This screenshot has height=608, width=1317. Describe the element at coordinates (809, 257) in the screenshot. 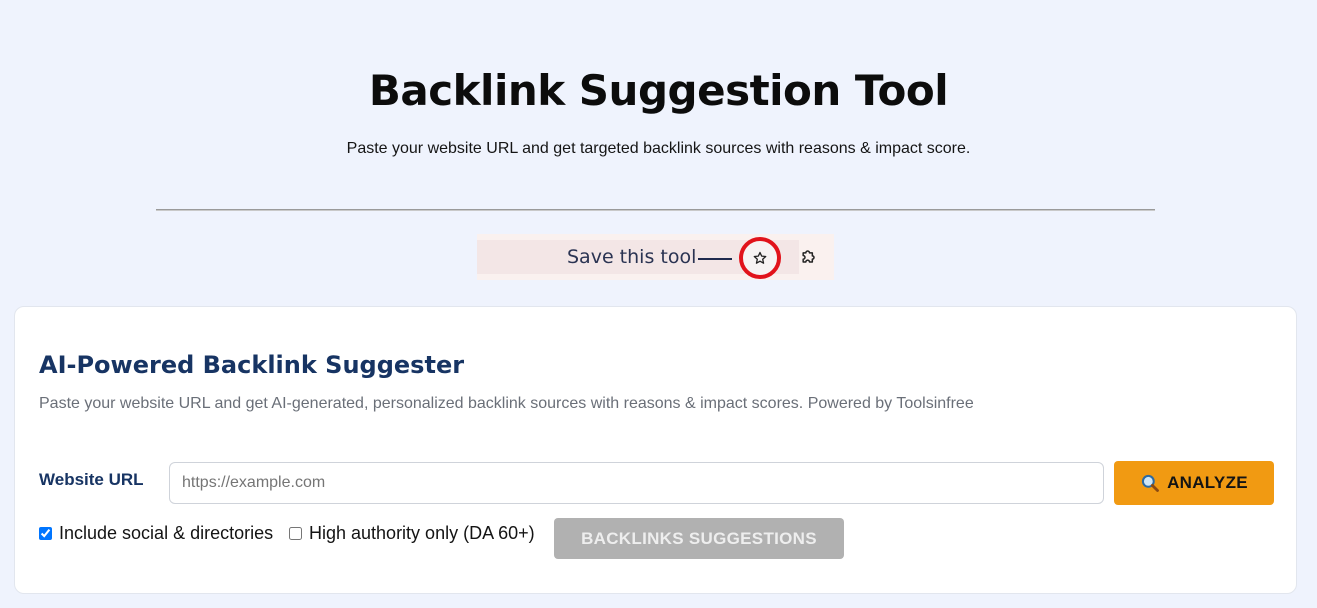

I see `puzzle-piece-icon` at that location.